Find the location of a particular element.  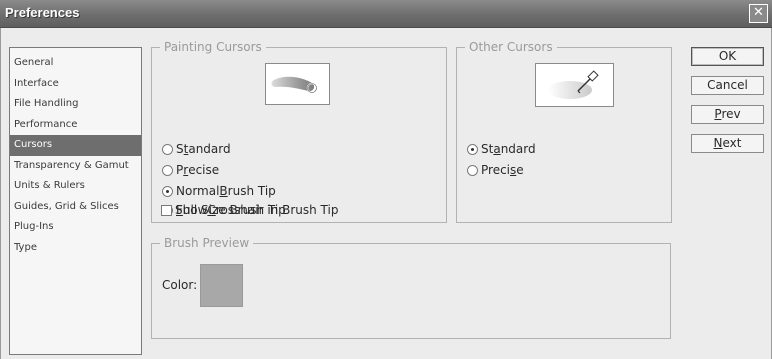

brush-stroke-icon is located at coordinates (294, 85).